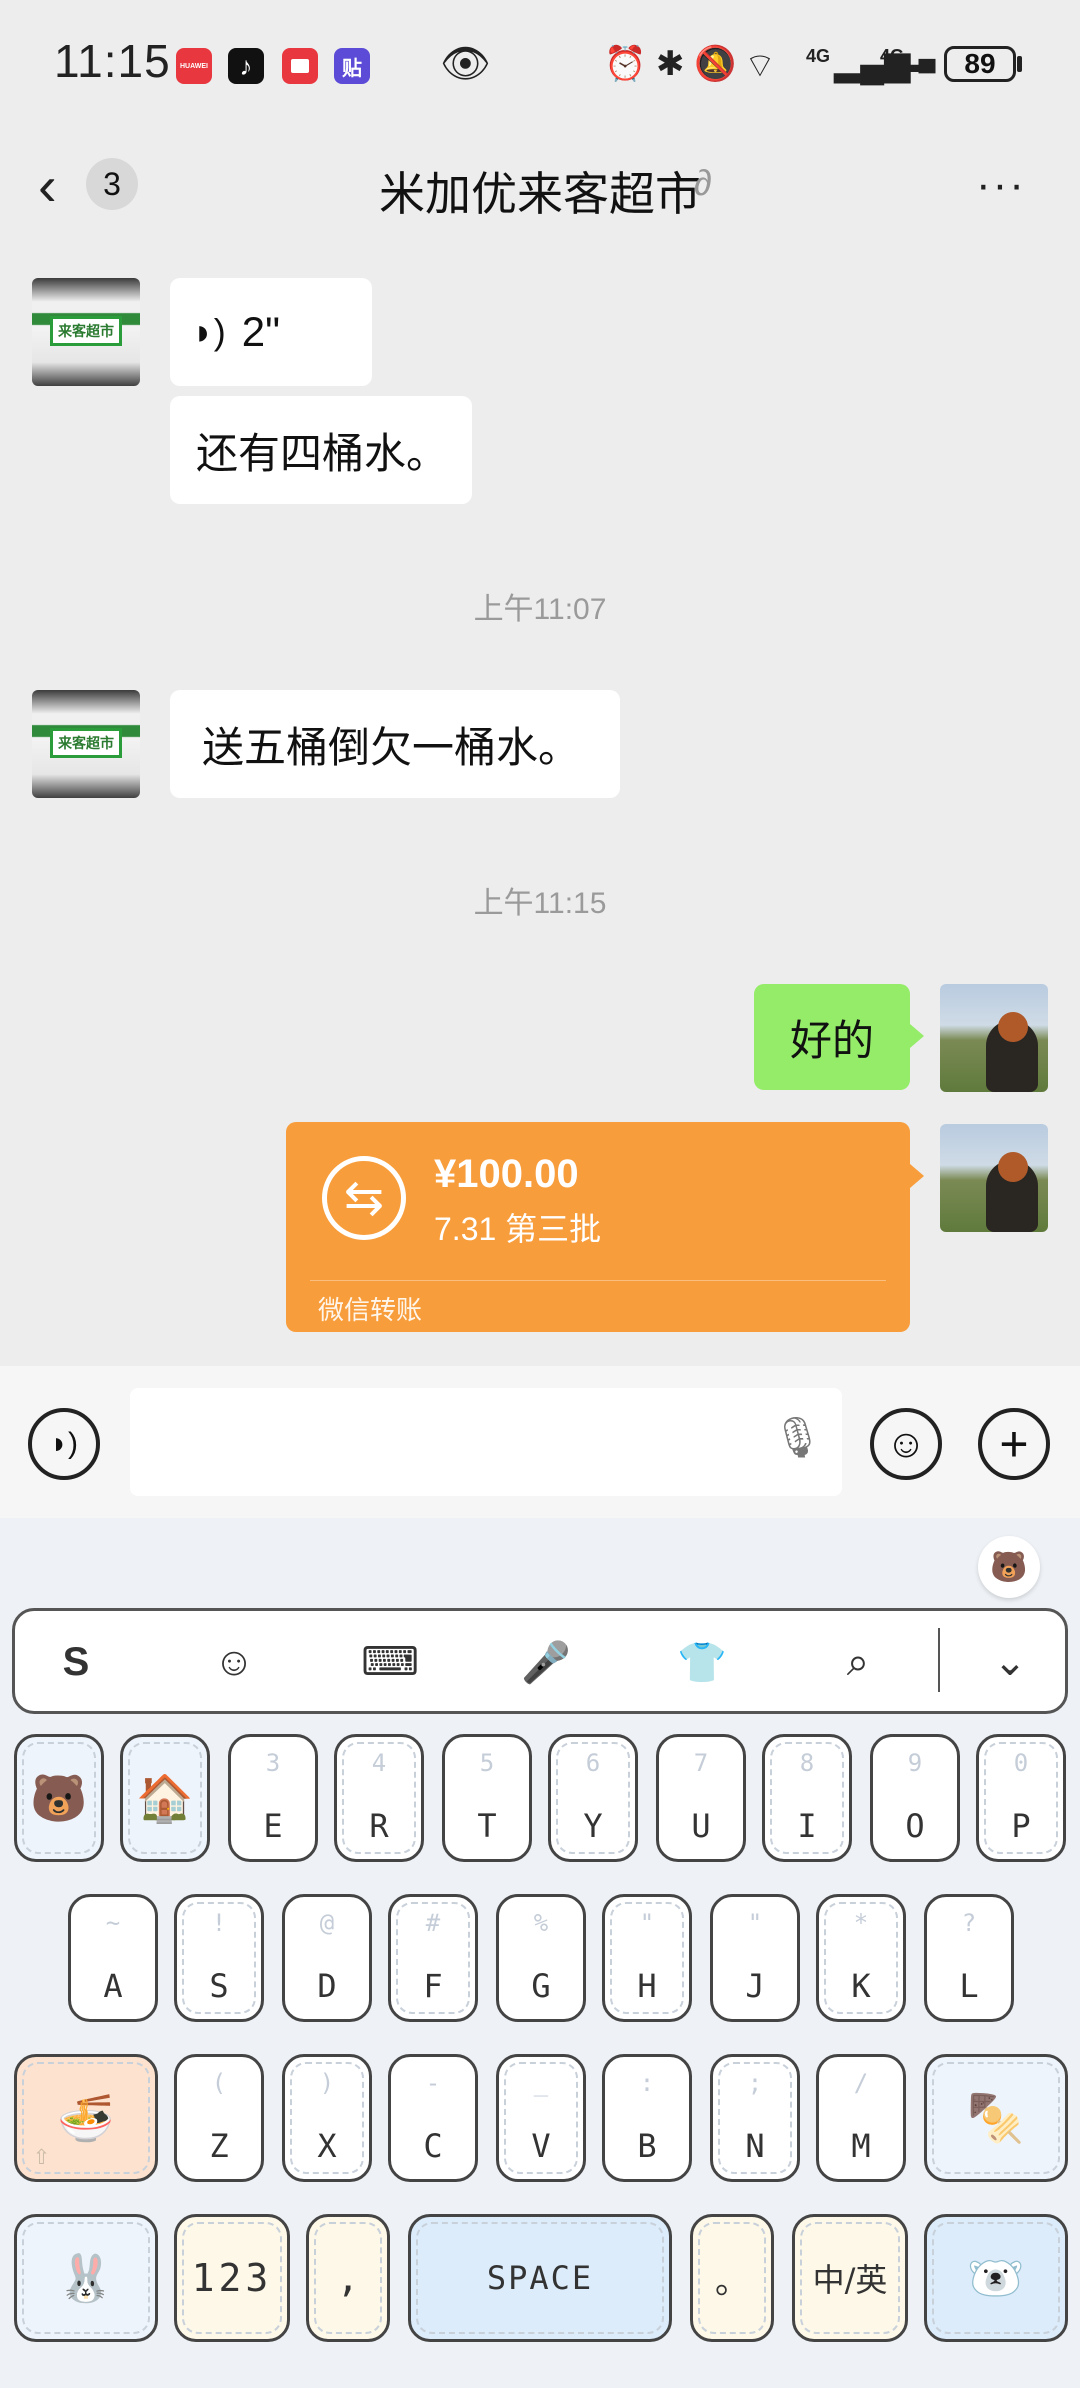  Describe the element at coordinates (327, 1923) in the screenshot. I see `key-hint: @` at that location.